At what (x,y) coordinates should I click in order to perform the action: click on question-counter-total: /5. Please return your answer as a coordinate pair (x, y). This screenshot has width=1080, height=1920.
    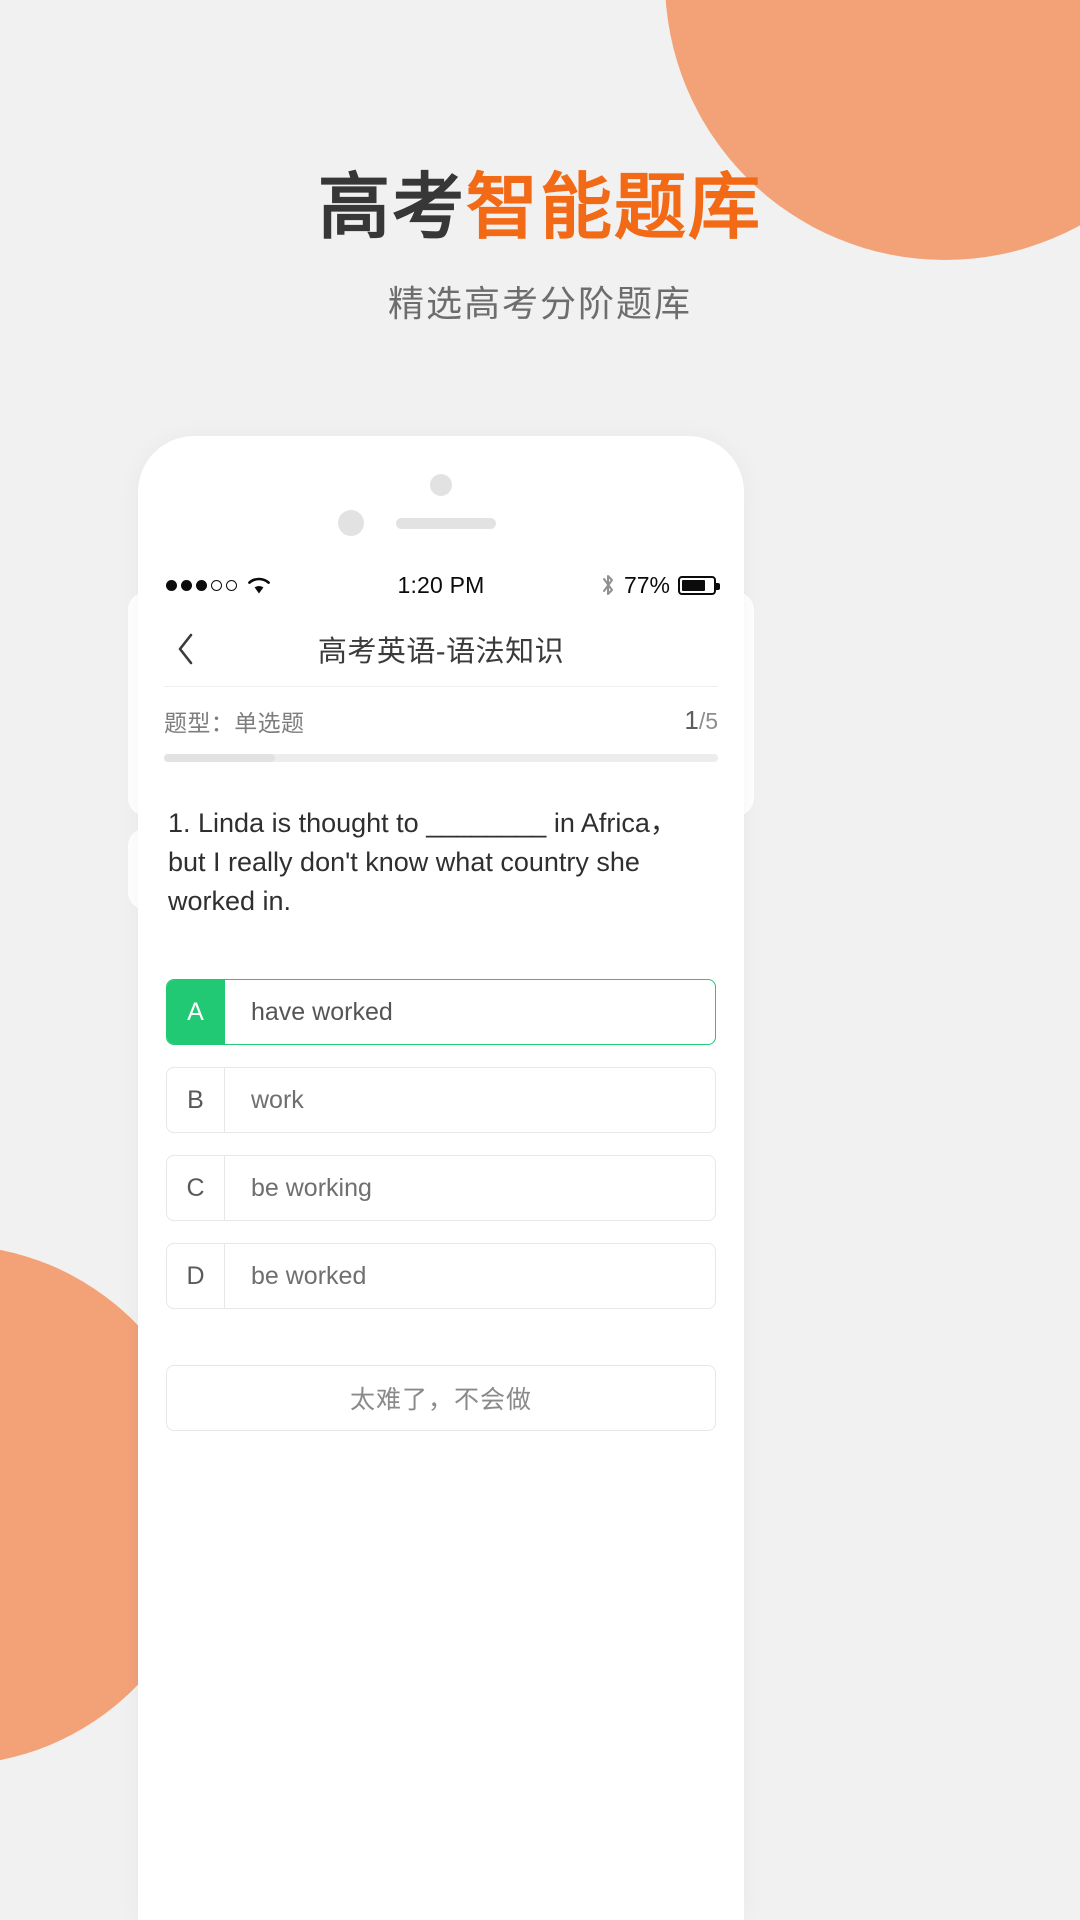
    Looking at the image, I should click on (708, 721).